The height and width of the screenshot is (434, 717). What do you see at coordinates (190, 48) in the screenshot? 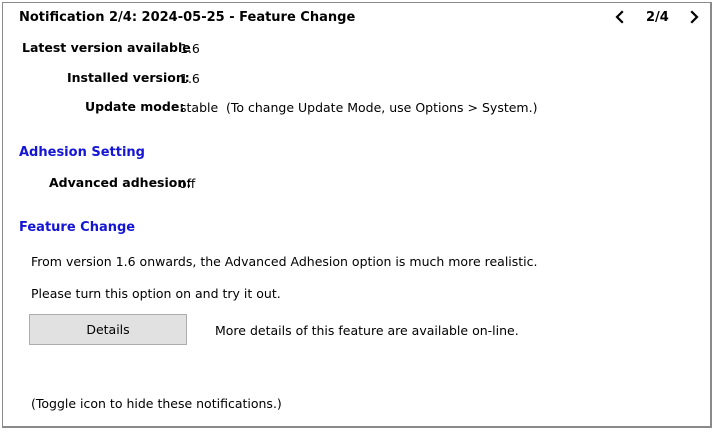
I see `latest-version-value: 1.6` at bounding box center [190, 48].